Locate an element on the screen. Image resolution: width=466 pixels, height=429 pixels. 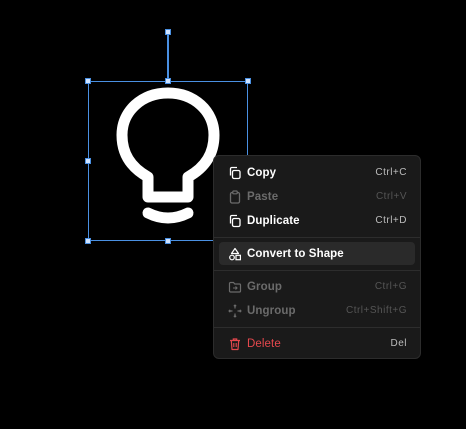
ungroup-icon is located at coordinates (235, 310).